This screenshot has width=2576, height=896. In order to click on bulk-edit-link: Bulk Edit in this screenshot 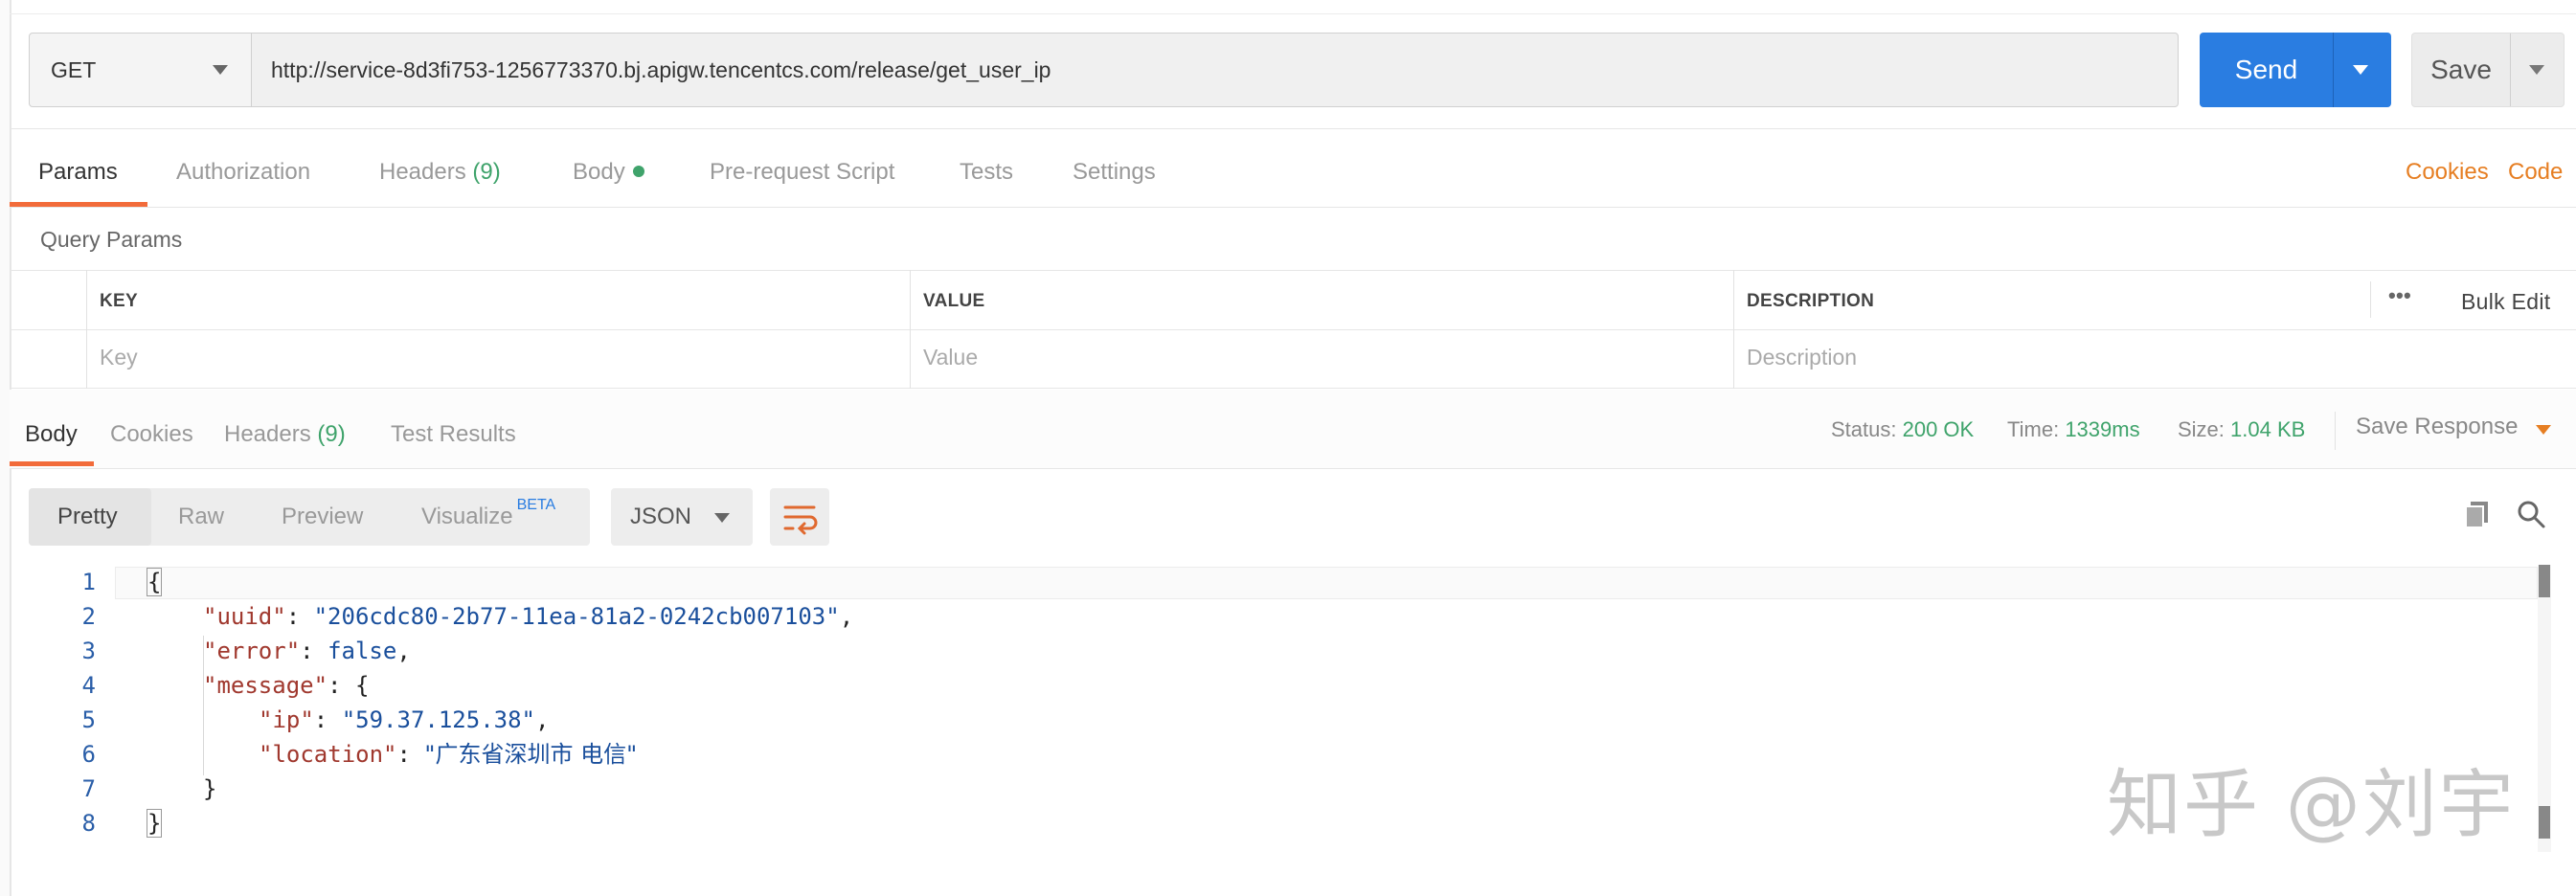, I will do `click(2505, 302)`.